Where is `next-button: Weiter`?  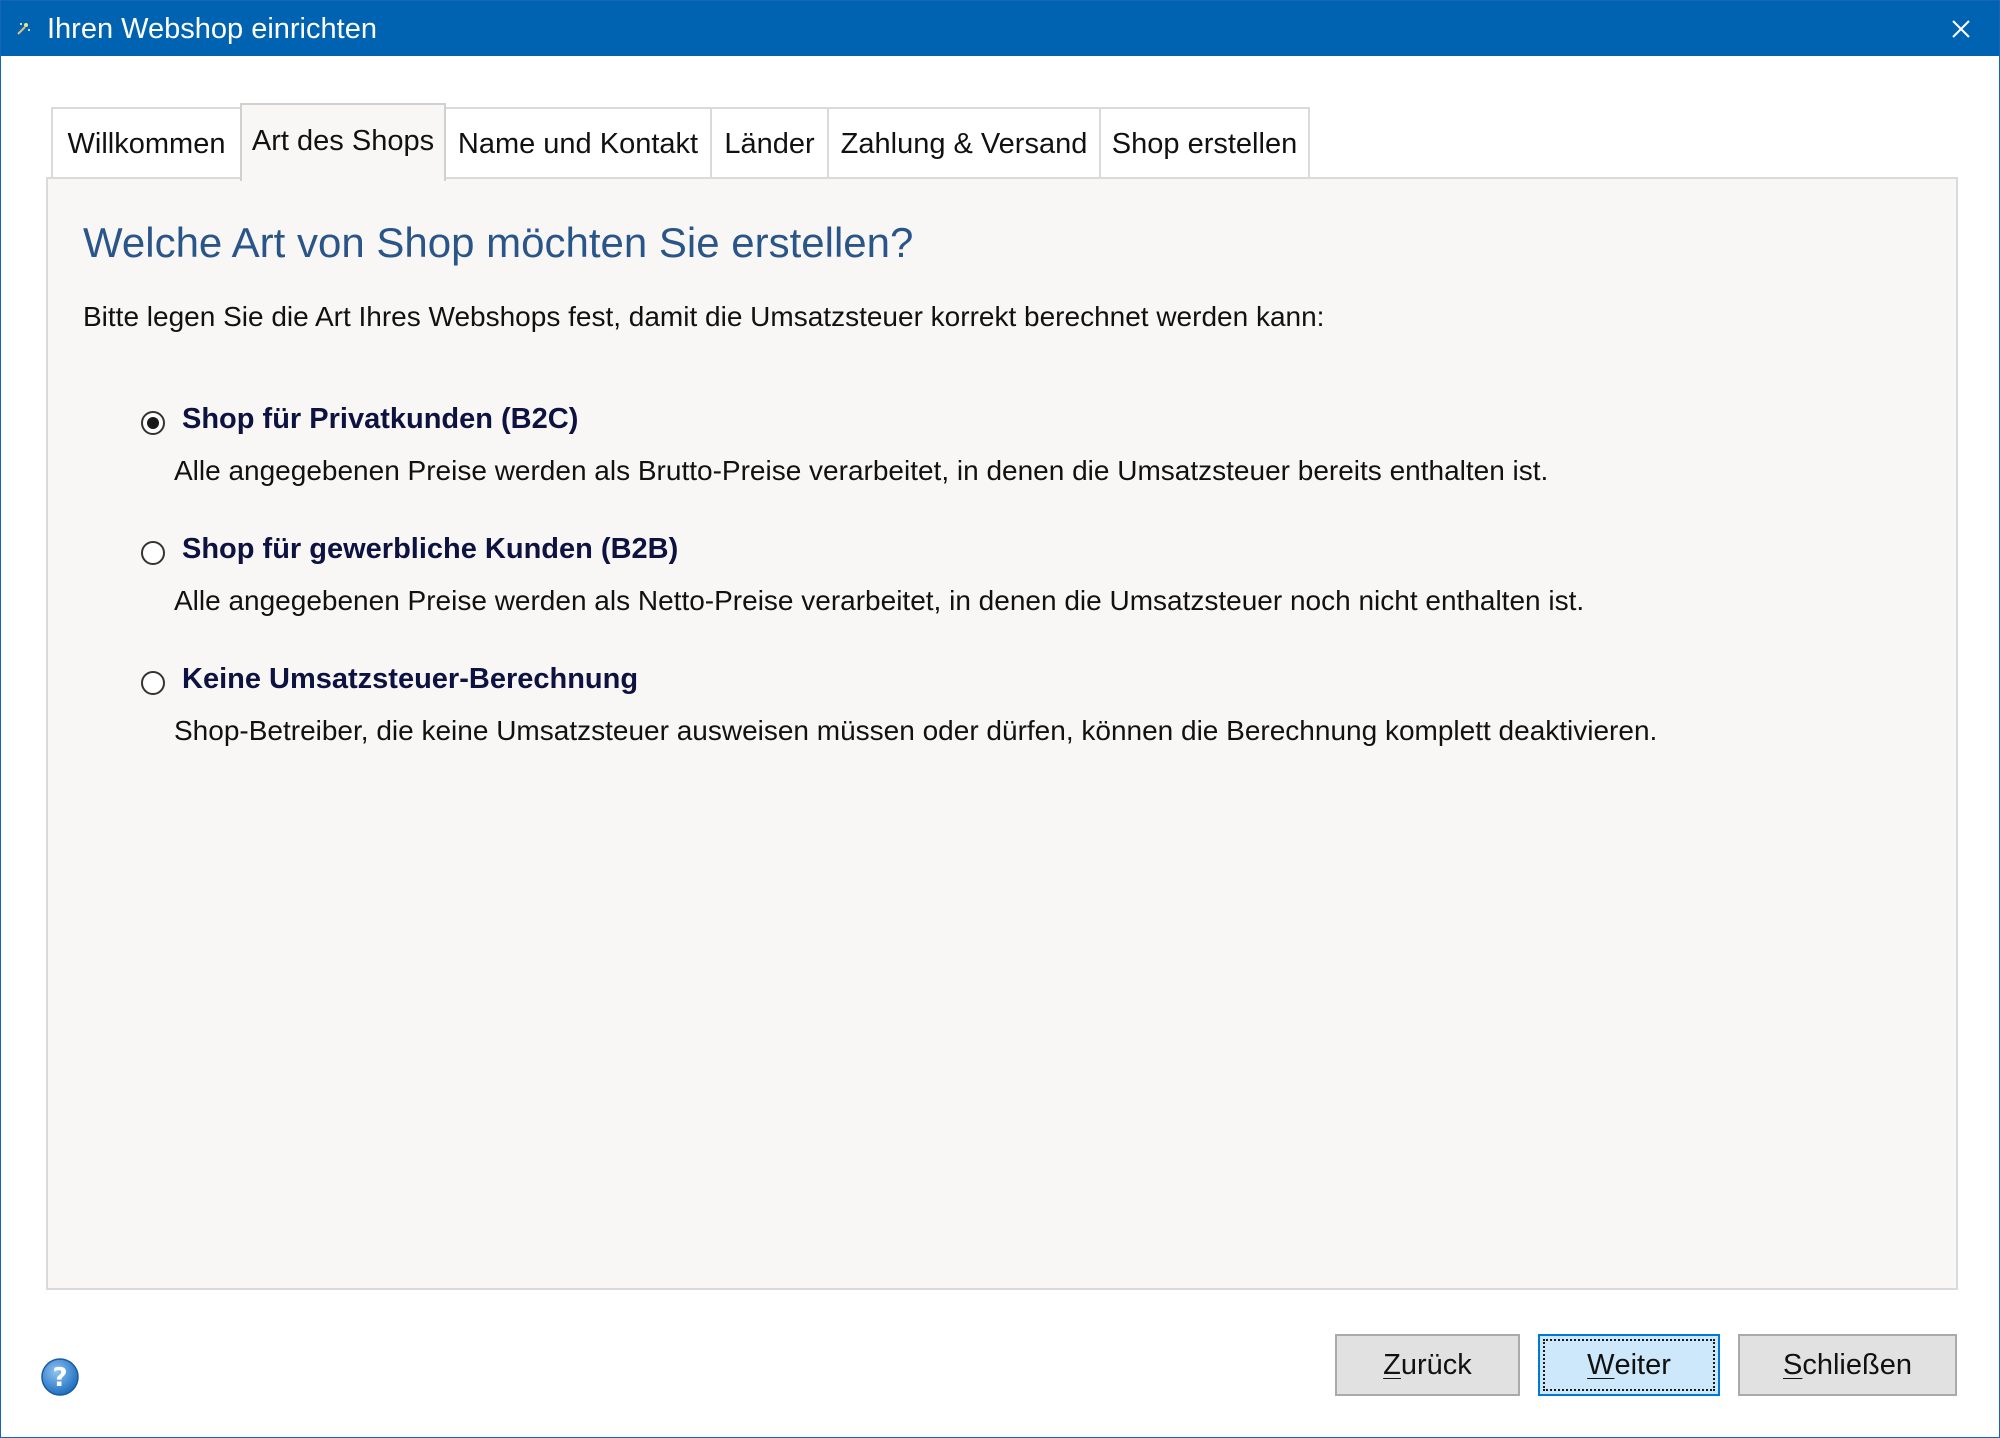 next-button: Weiter is located at coordinates (1629, 1365).